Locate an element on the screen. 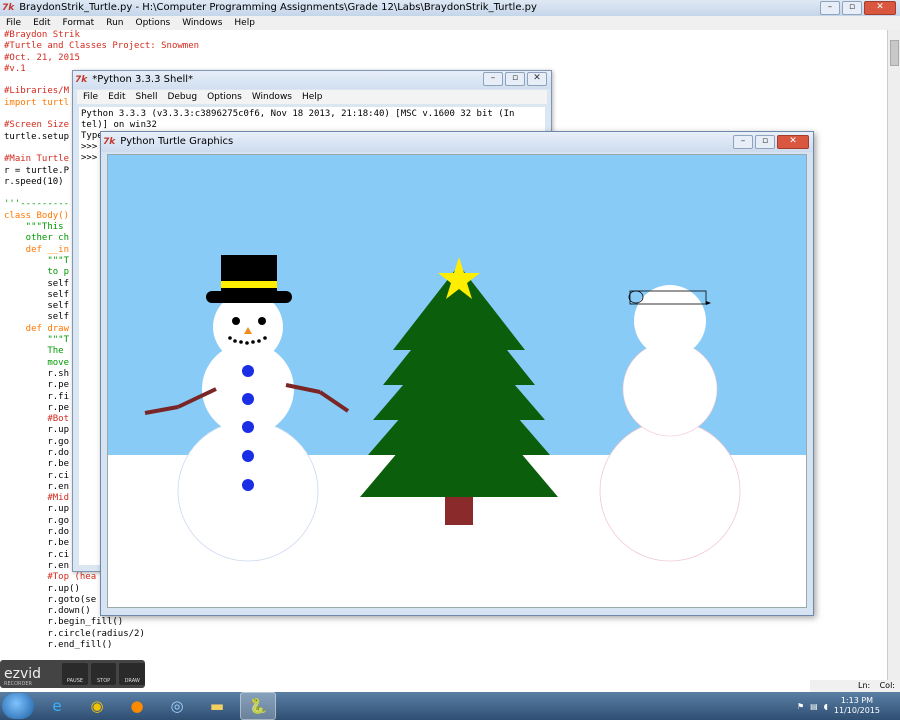 The width and height of the screenshot is (900, 720). scroll-thumb is located at coordinates (894, 53).